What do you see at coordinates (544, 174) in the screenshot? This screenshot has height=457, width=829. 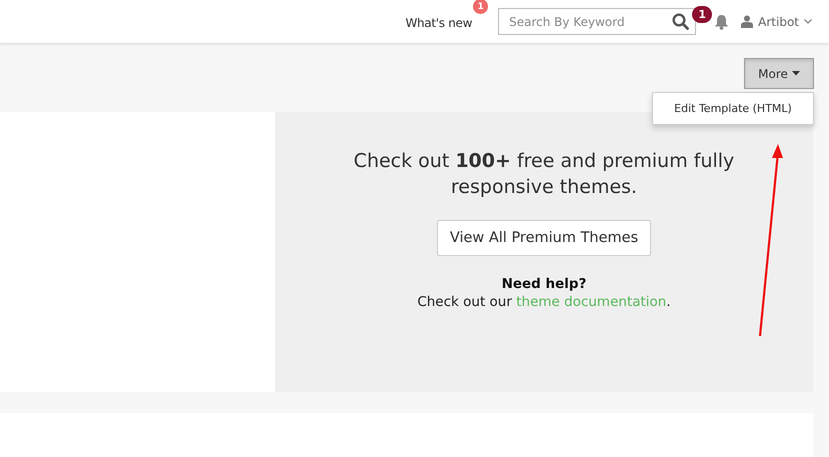 I see `promo-headline: Check out 100+ free and premium fully responsive themes.` at bounding box center [544, 174].